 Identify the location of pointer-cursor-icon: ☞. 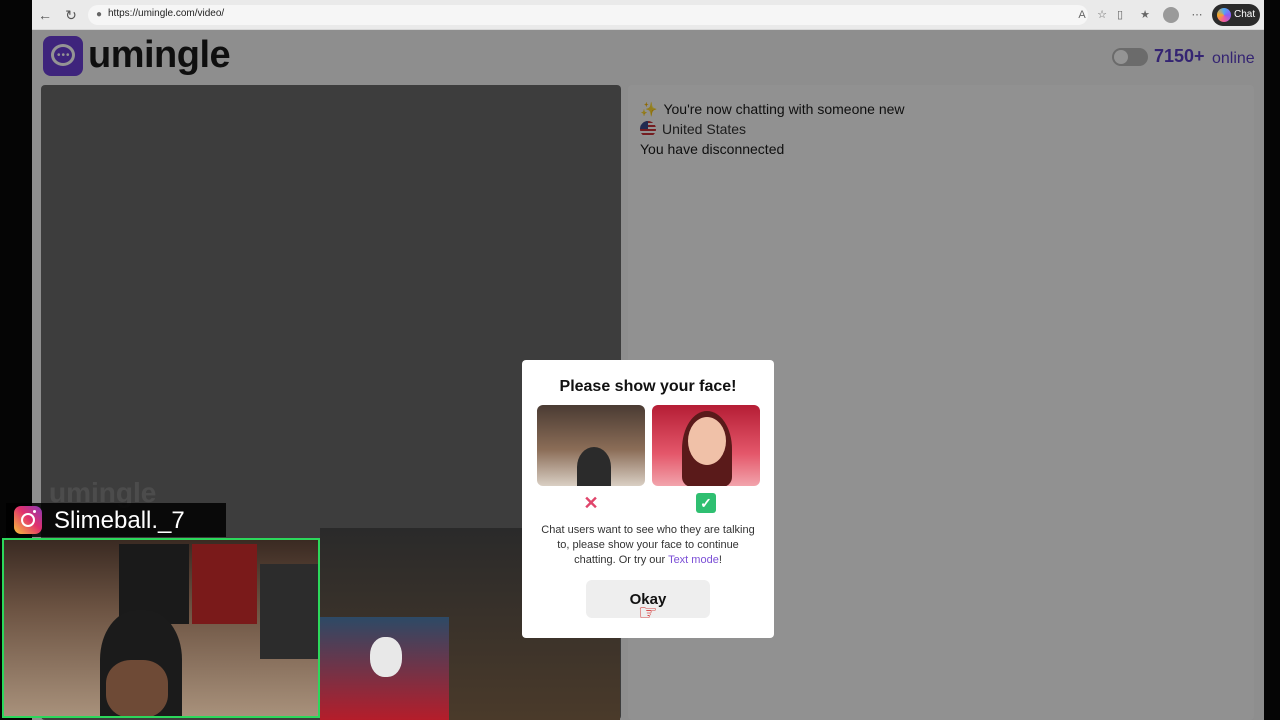
(648, 612).